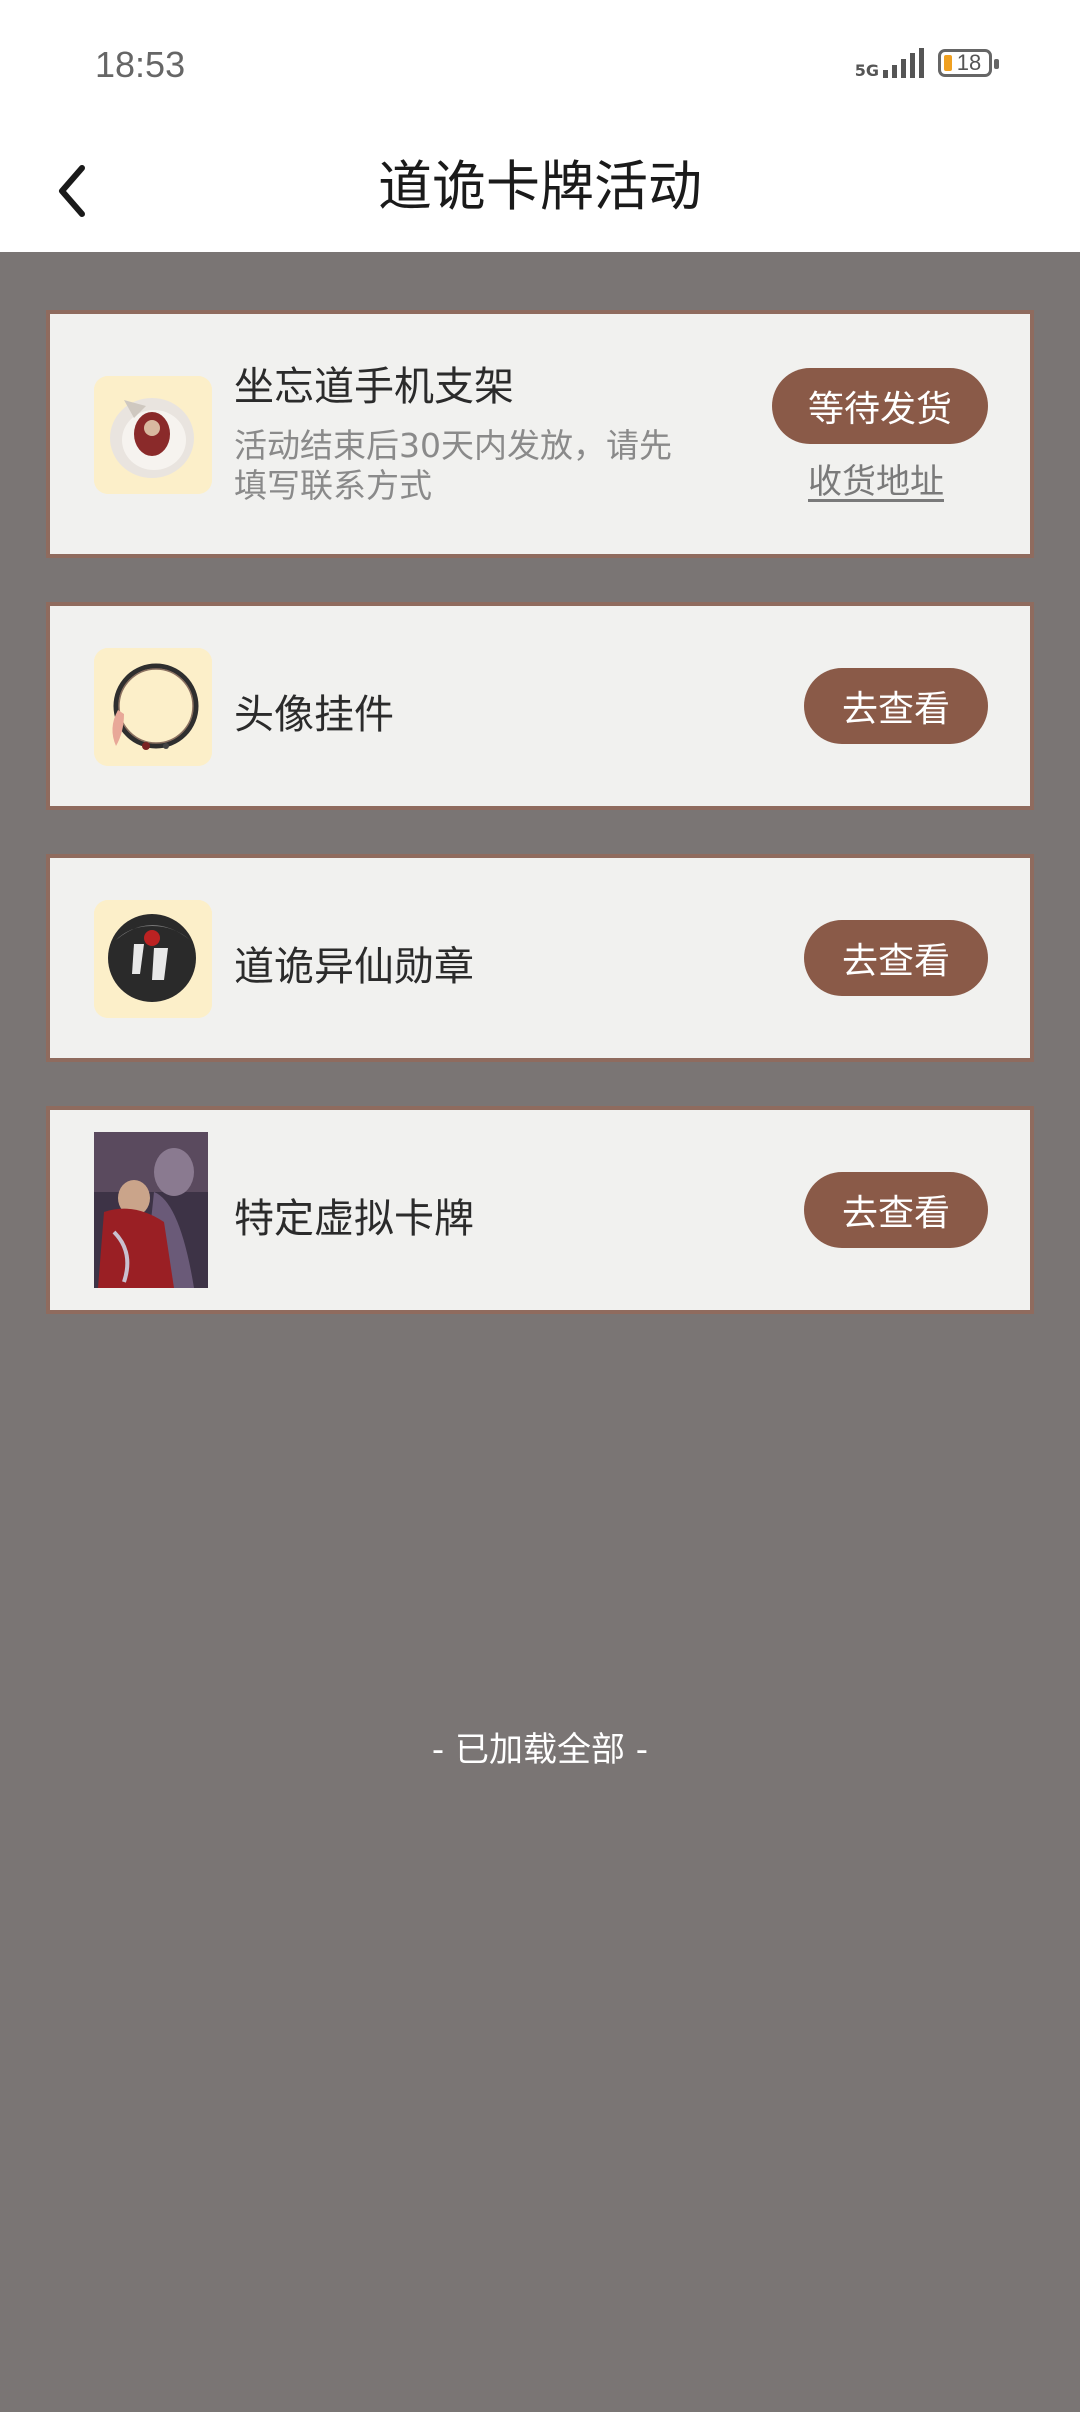  What do you see at coordinates (866, 70) in the screenshot?
I see `network-label: 5G` at bounding box center [866, 70].